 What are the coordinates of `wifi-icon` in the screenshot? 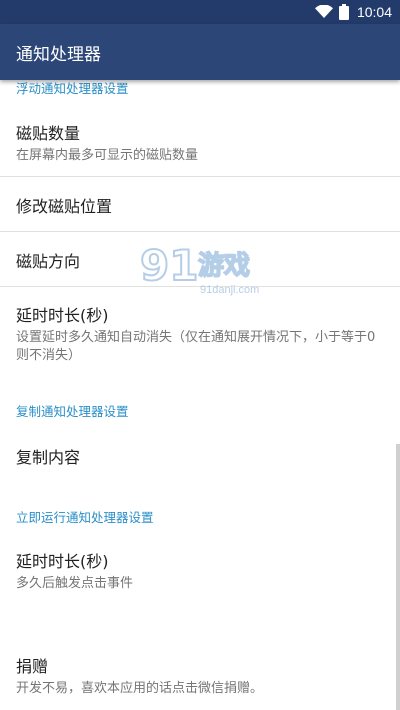 It's located at (323, 11).